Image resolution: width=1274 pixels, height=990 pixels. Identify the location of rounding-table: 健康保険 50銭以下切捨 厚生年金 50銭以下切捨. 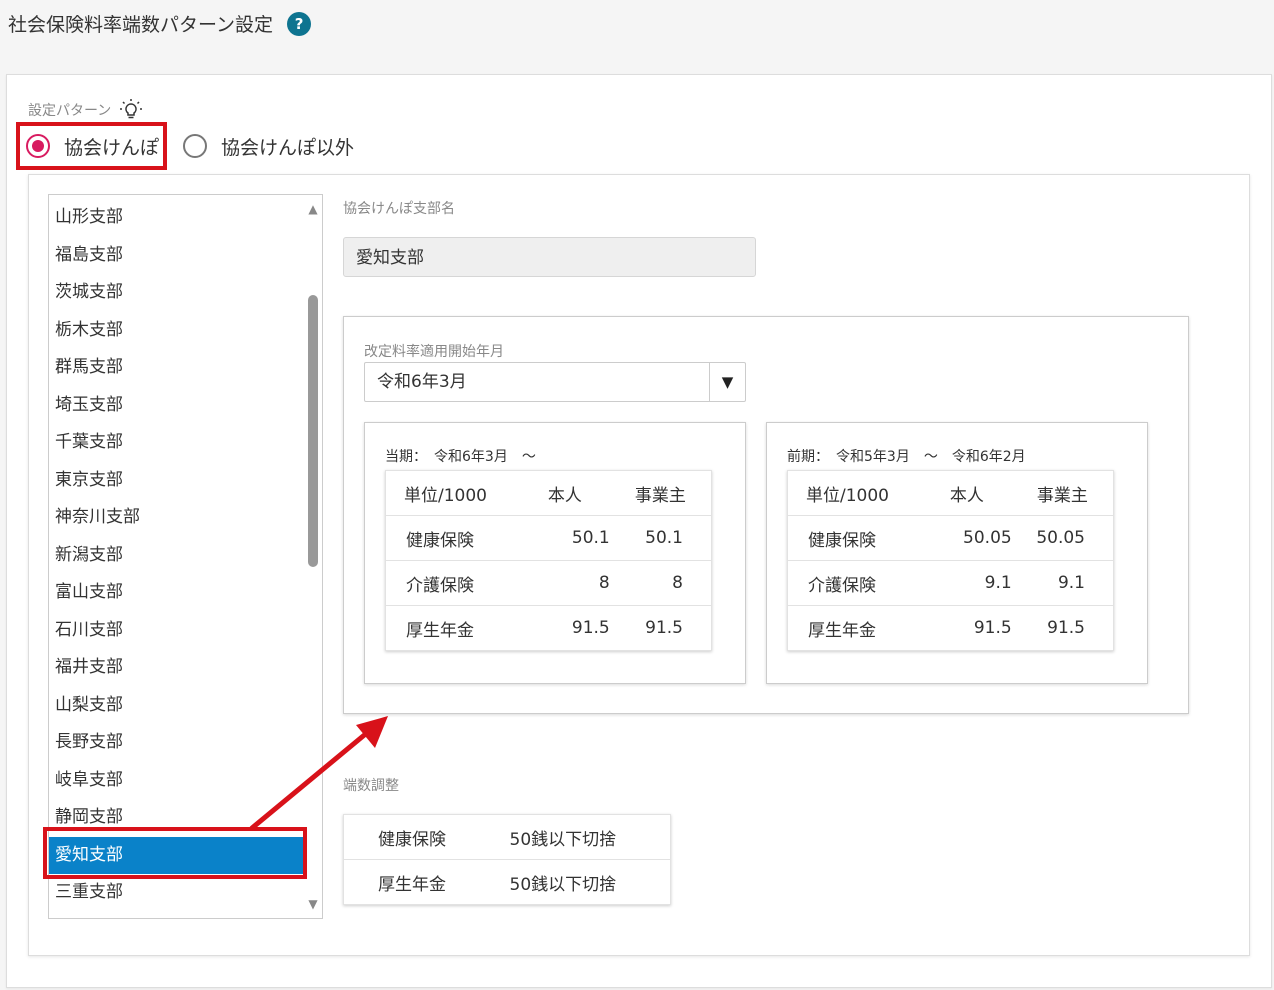
(507, 859).